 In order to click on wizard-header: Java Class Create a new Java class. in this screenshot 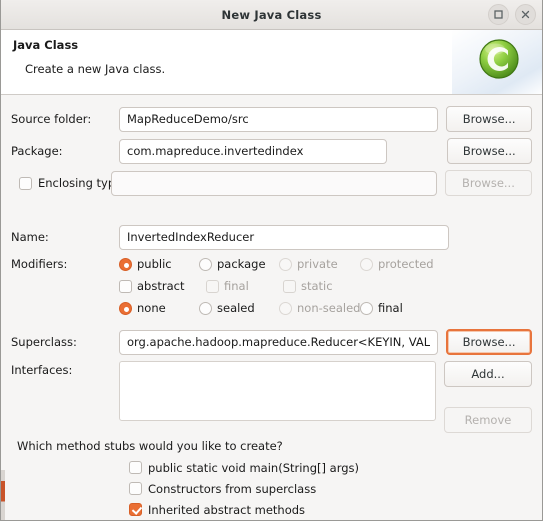, I will do `click(271, 62)`.